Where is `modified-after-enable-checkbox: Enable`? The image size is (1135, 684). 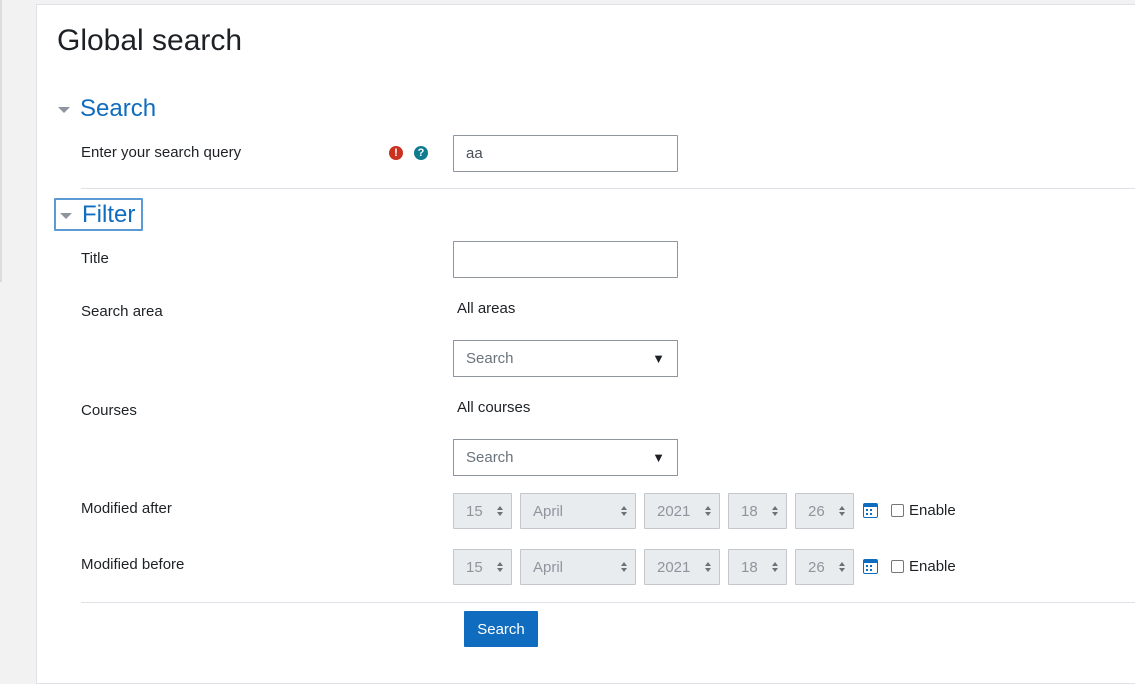 modified-after-enable-checkbox: Enable is located at coordinates (923, 510).